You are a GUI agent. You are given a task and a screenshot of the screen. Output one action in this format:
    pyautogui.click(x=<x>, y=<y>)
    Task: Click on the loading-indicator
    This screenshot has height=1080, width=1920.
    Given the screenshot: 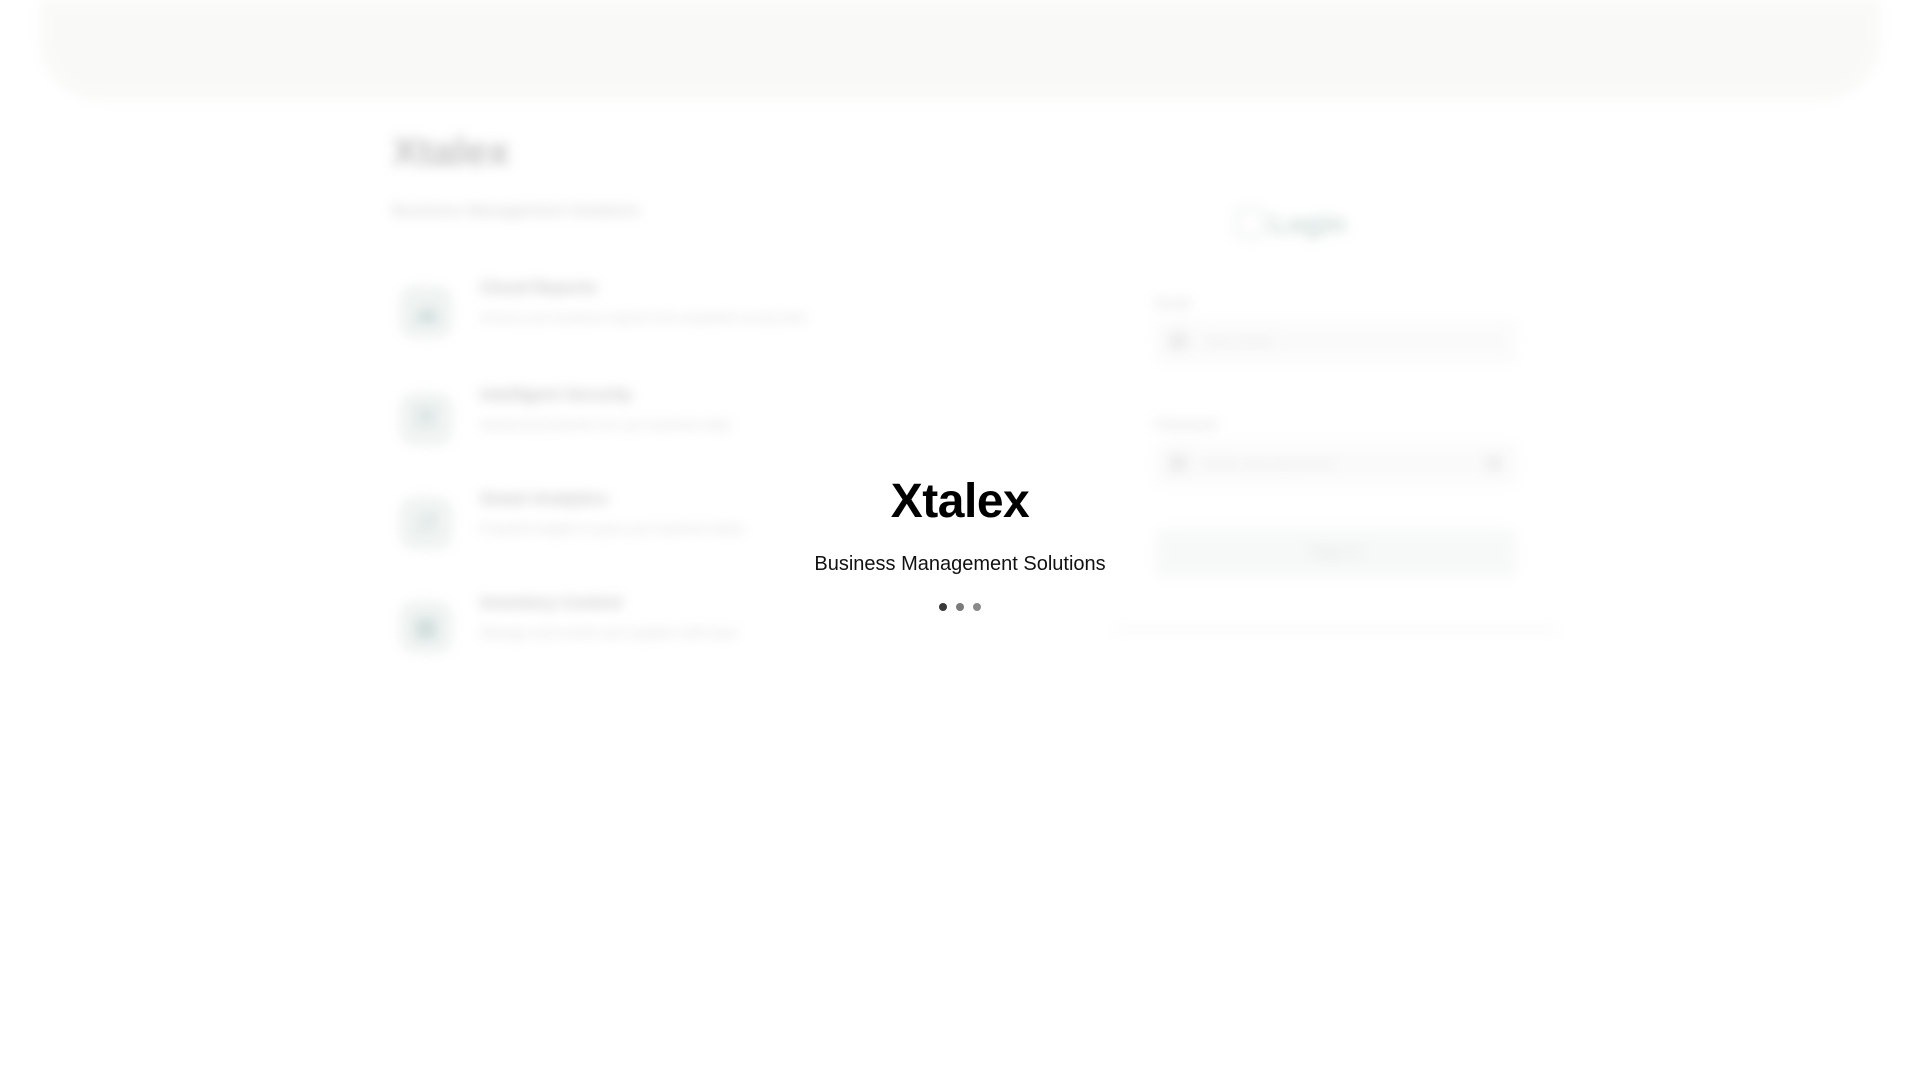 What is the action you would take?
    pyautogui.click(x=960, y=607)
    